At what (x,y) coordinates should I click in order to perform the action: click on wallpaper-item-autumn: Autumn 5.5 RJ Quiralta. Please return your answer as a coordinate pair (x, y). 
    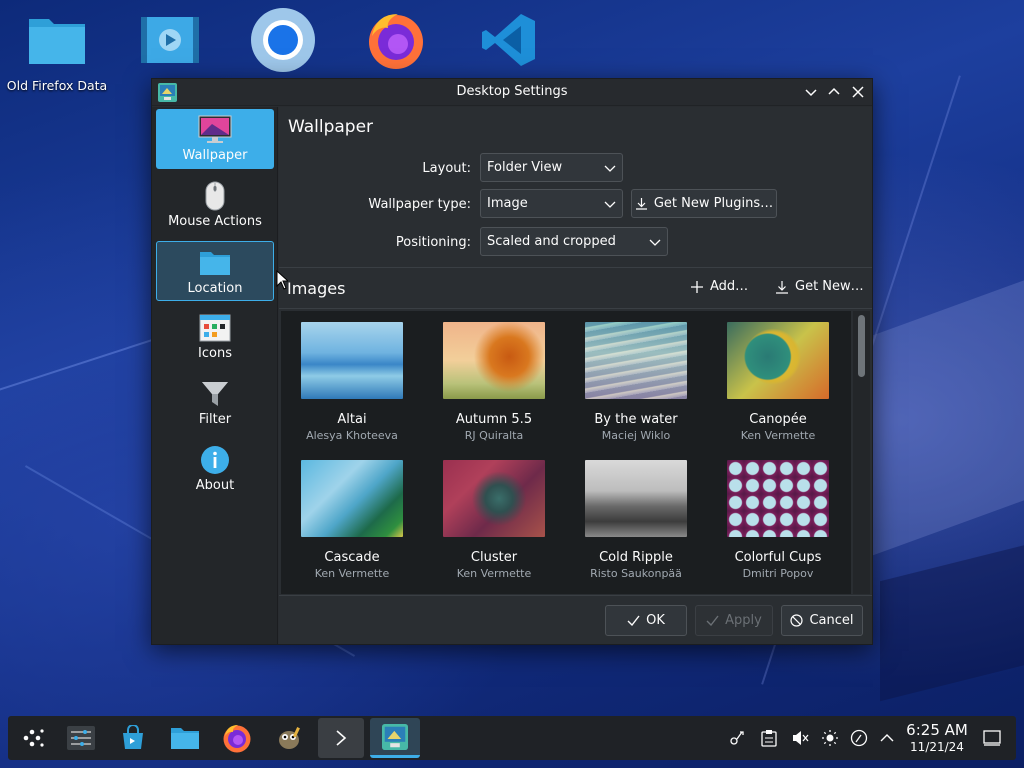
    Looking at the image, I should click on (494, 380).